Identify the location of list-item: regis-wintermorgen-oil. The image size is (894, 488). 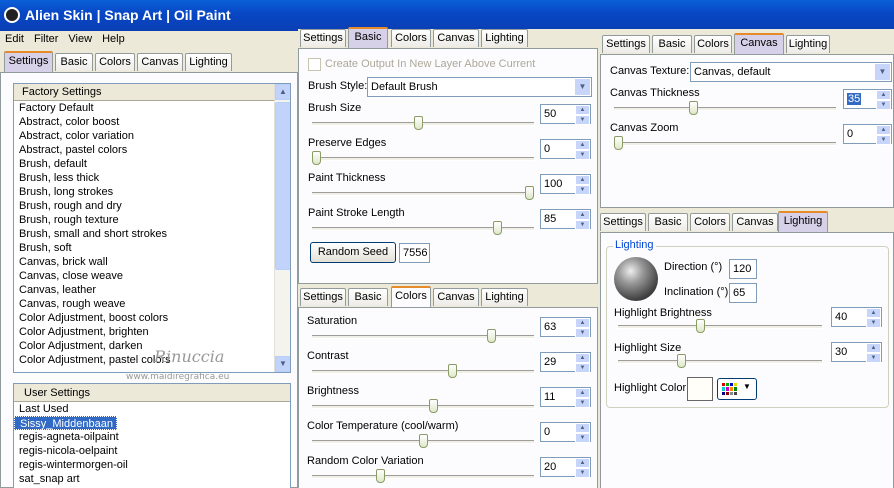
(152, 465).